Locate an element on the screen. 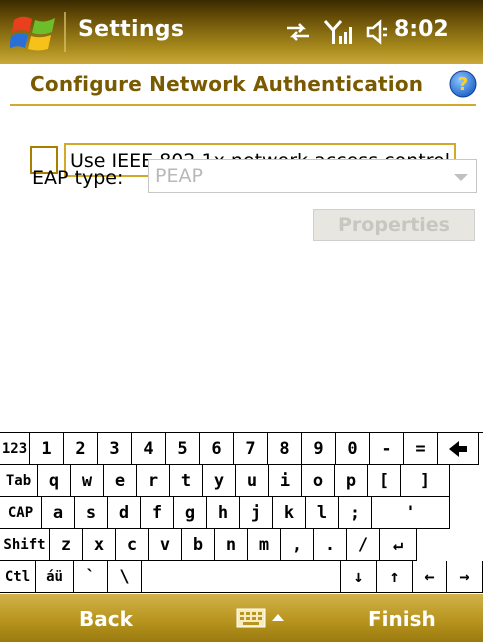  key-4: 4 is located at coordinates (149, 449).